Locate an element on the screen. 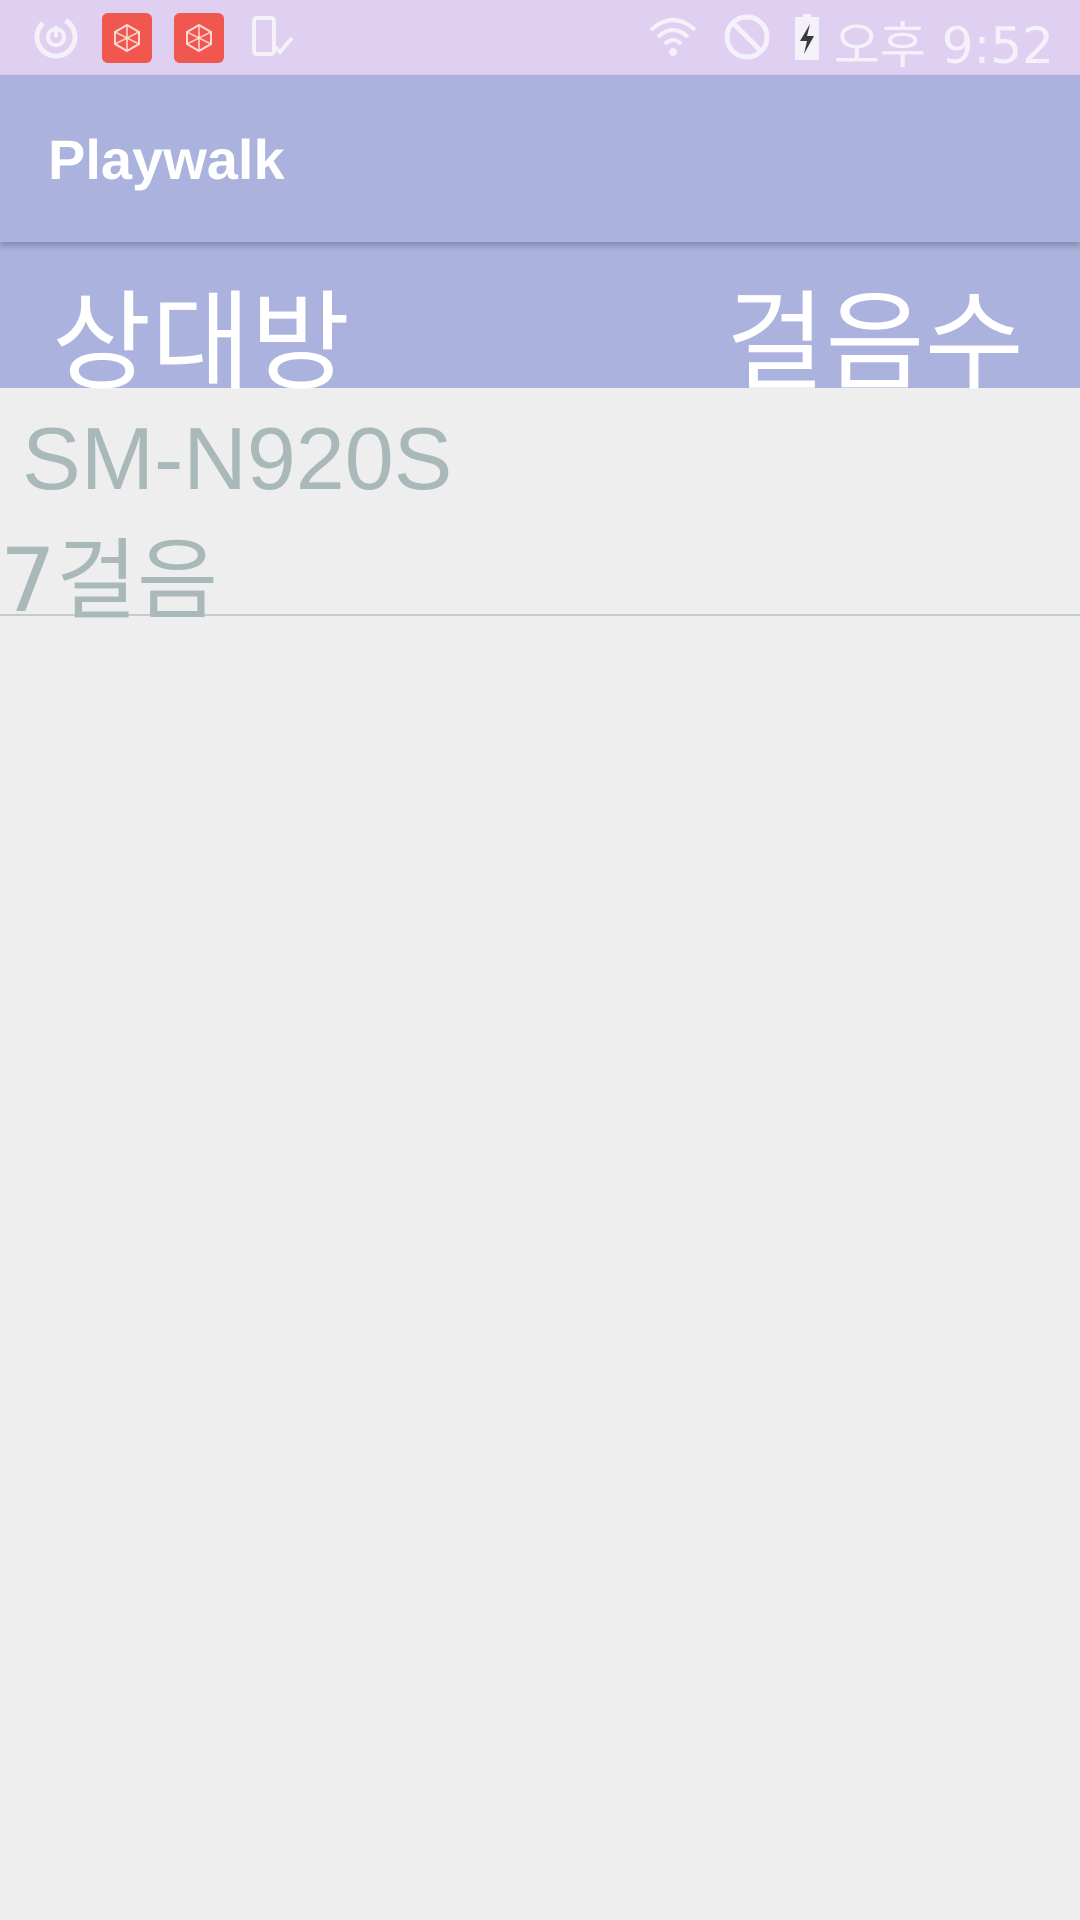 The width and height of the screenshot is (1080, 1920). do-not-disturb-icon is located at coordinates (747, 37).